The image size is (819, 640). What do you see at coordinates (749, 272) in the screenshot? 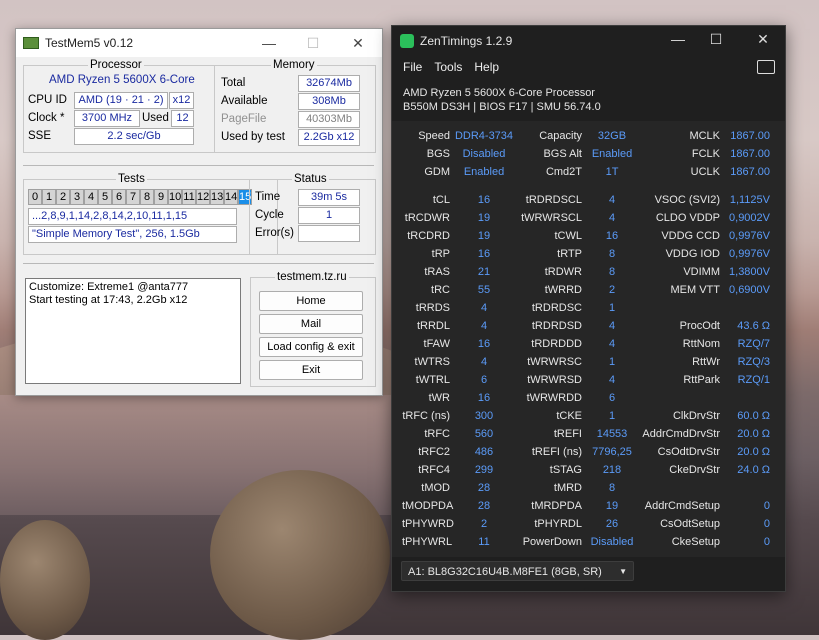
I see `timing-value: 1,3800V` at bounding box center [749, 272].